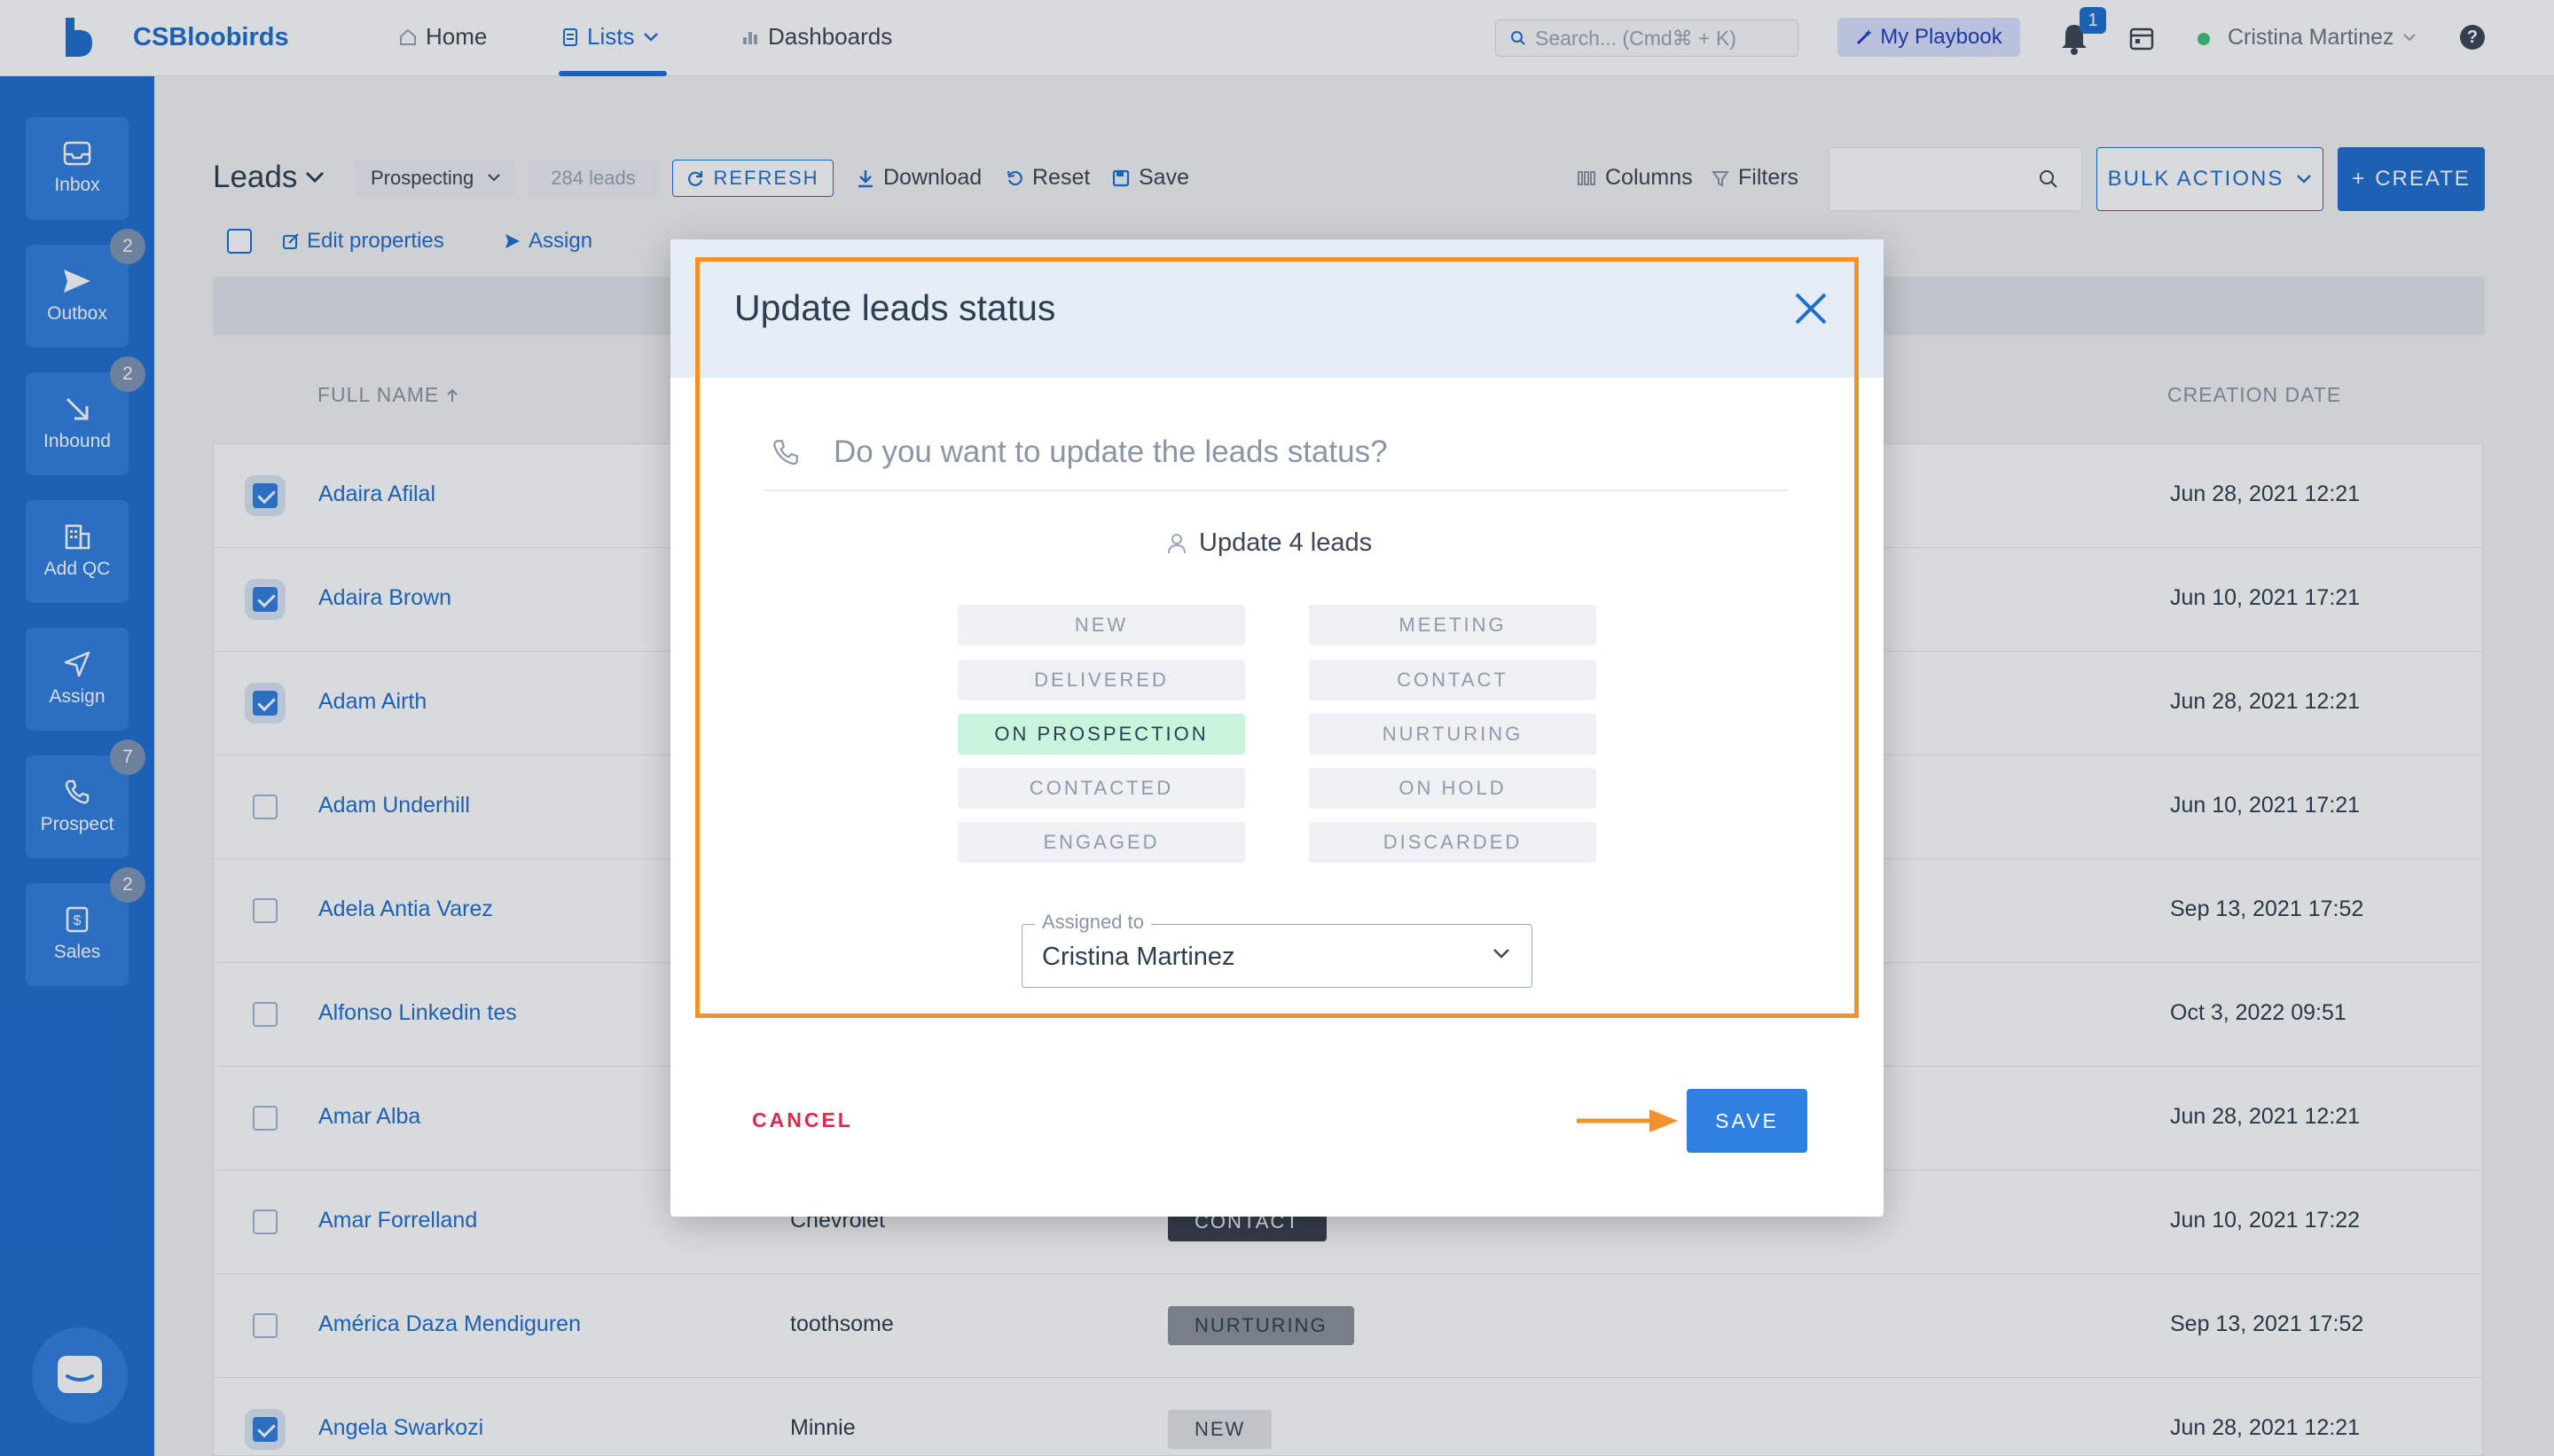  Describe the element at coordinates (1627, 1120) in the screenshot. I see `arrow-right-icon` at that location.